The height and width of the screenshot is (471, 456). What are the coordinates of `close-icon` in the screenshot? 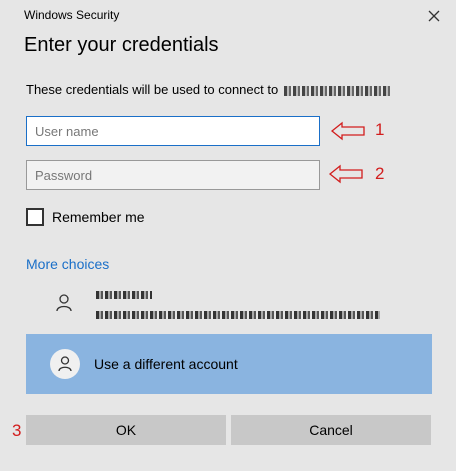 It's located at (434, 16).